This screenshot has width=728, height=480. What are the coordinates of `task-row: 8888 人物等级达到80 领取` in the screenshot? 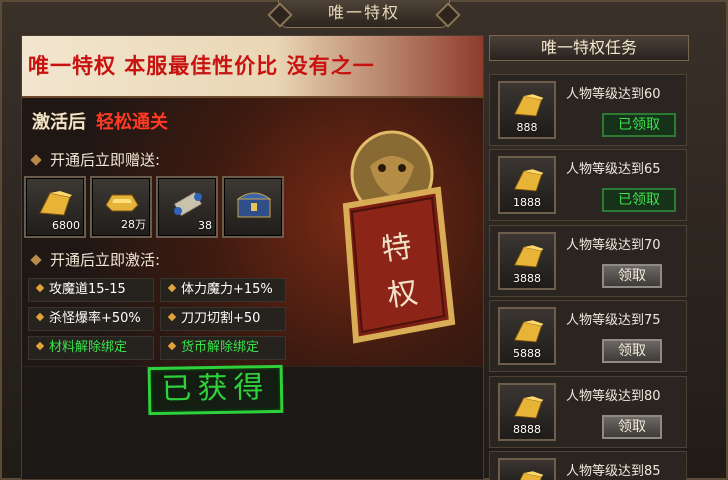 It's located at (588, 412).